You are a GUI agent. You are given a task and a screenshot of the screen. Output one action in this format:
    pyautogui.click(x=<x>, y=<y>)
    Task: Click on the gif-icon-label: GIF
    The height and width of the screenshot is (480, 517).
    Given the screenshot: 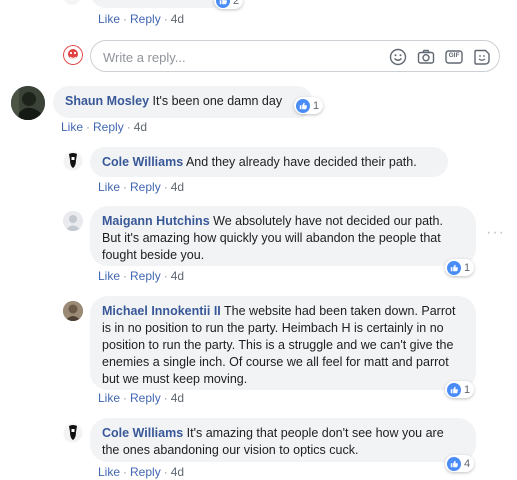 What is the action you would take?
    pyautogui.click(x=454, y=55)
    